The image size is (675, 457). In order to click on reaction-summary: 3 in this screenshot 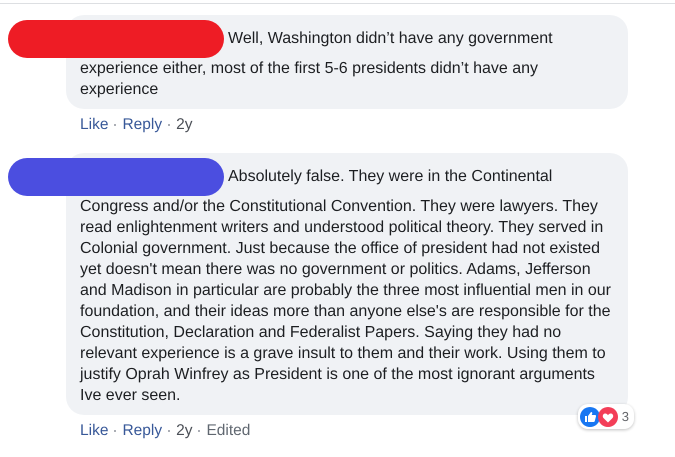, I will do `click(606, 416)`.